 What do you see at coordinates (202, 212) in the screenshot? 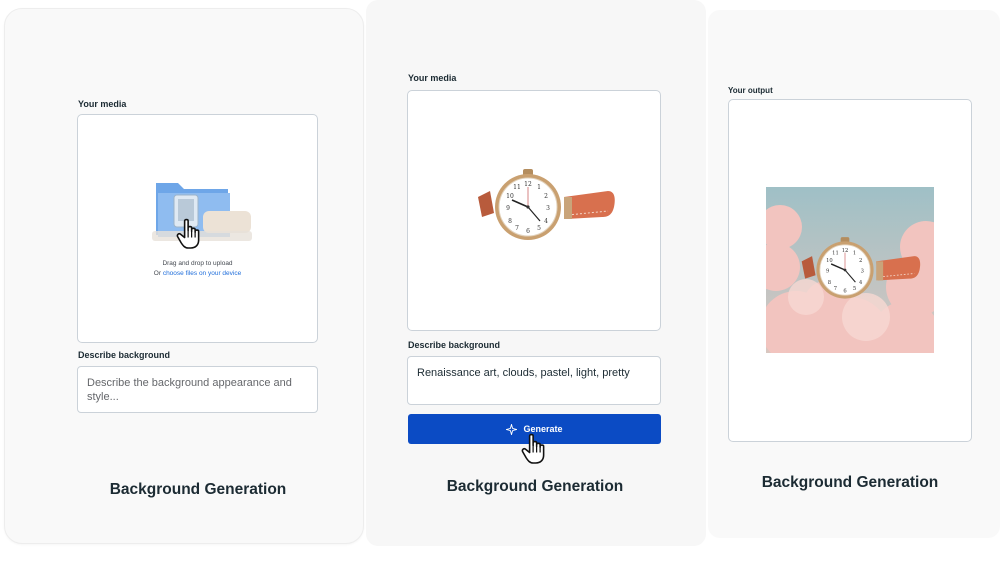
I see `folder-icon` at bounding box center [202, 212].